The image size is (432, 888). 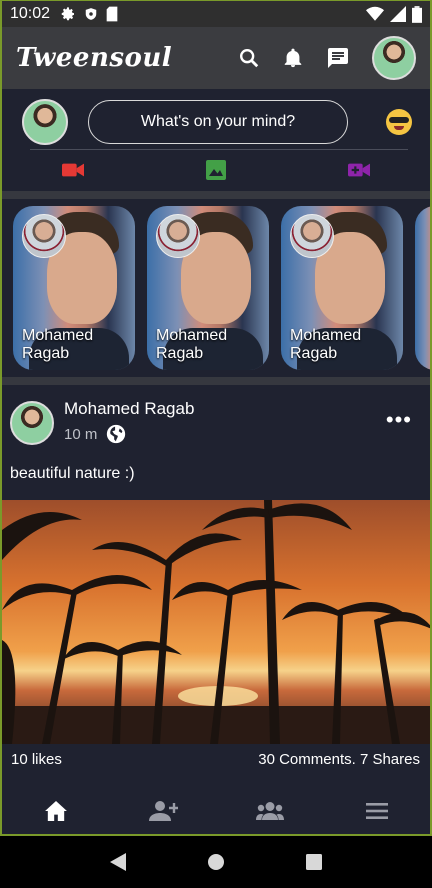 I want to click on app-logo: Tweensoul, so click(x=94, y=58).